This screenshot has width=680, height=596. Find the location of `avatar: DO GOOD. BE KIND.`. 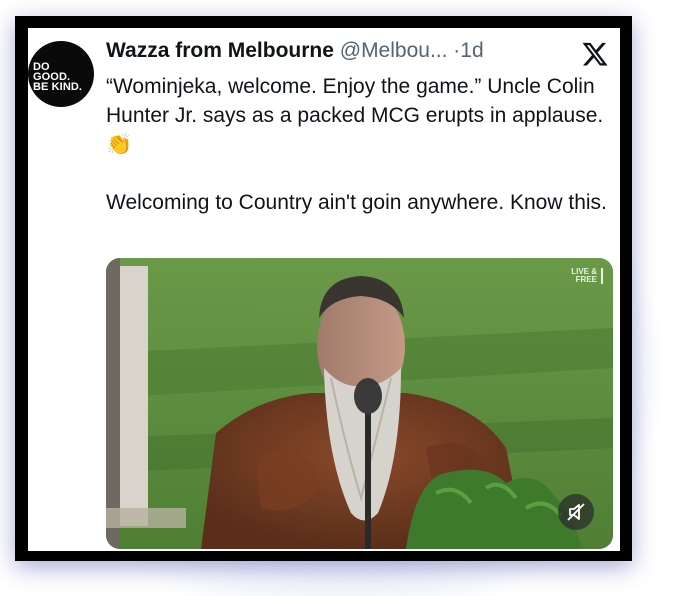

avatar: DO GOOD. BE KIND. is located at coordinates (61, 74).